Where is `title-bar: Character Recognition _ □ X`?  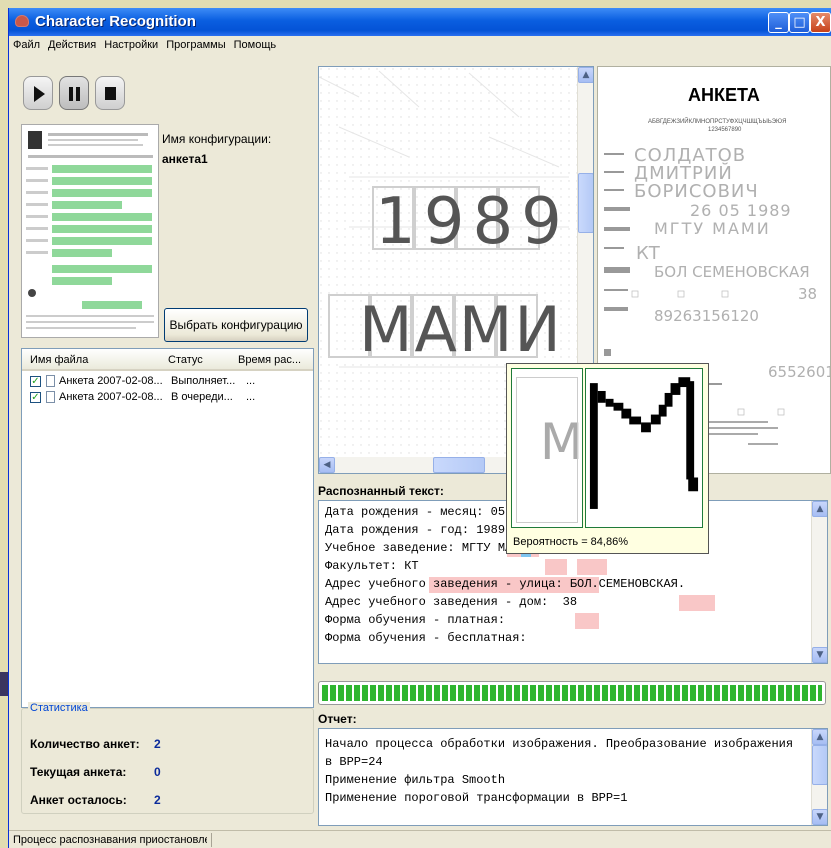
title-bar: Character Recognition _ □ X is located at coordinates (420, 22).